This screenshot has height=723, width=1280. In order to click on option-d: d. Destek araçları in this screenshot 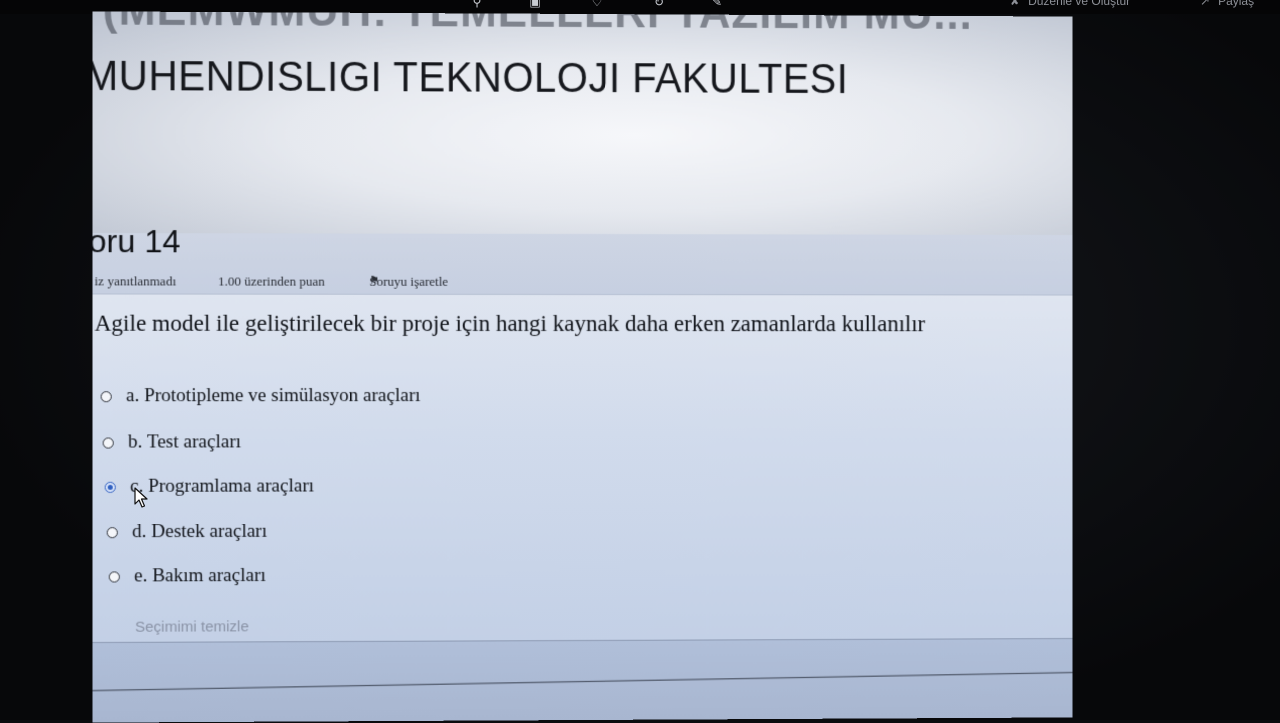, I will do `click(187, 532)`.